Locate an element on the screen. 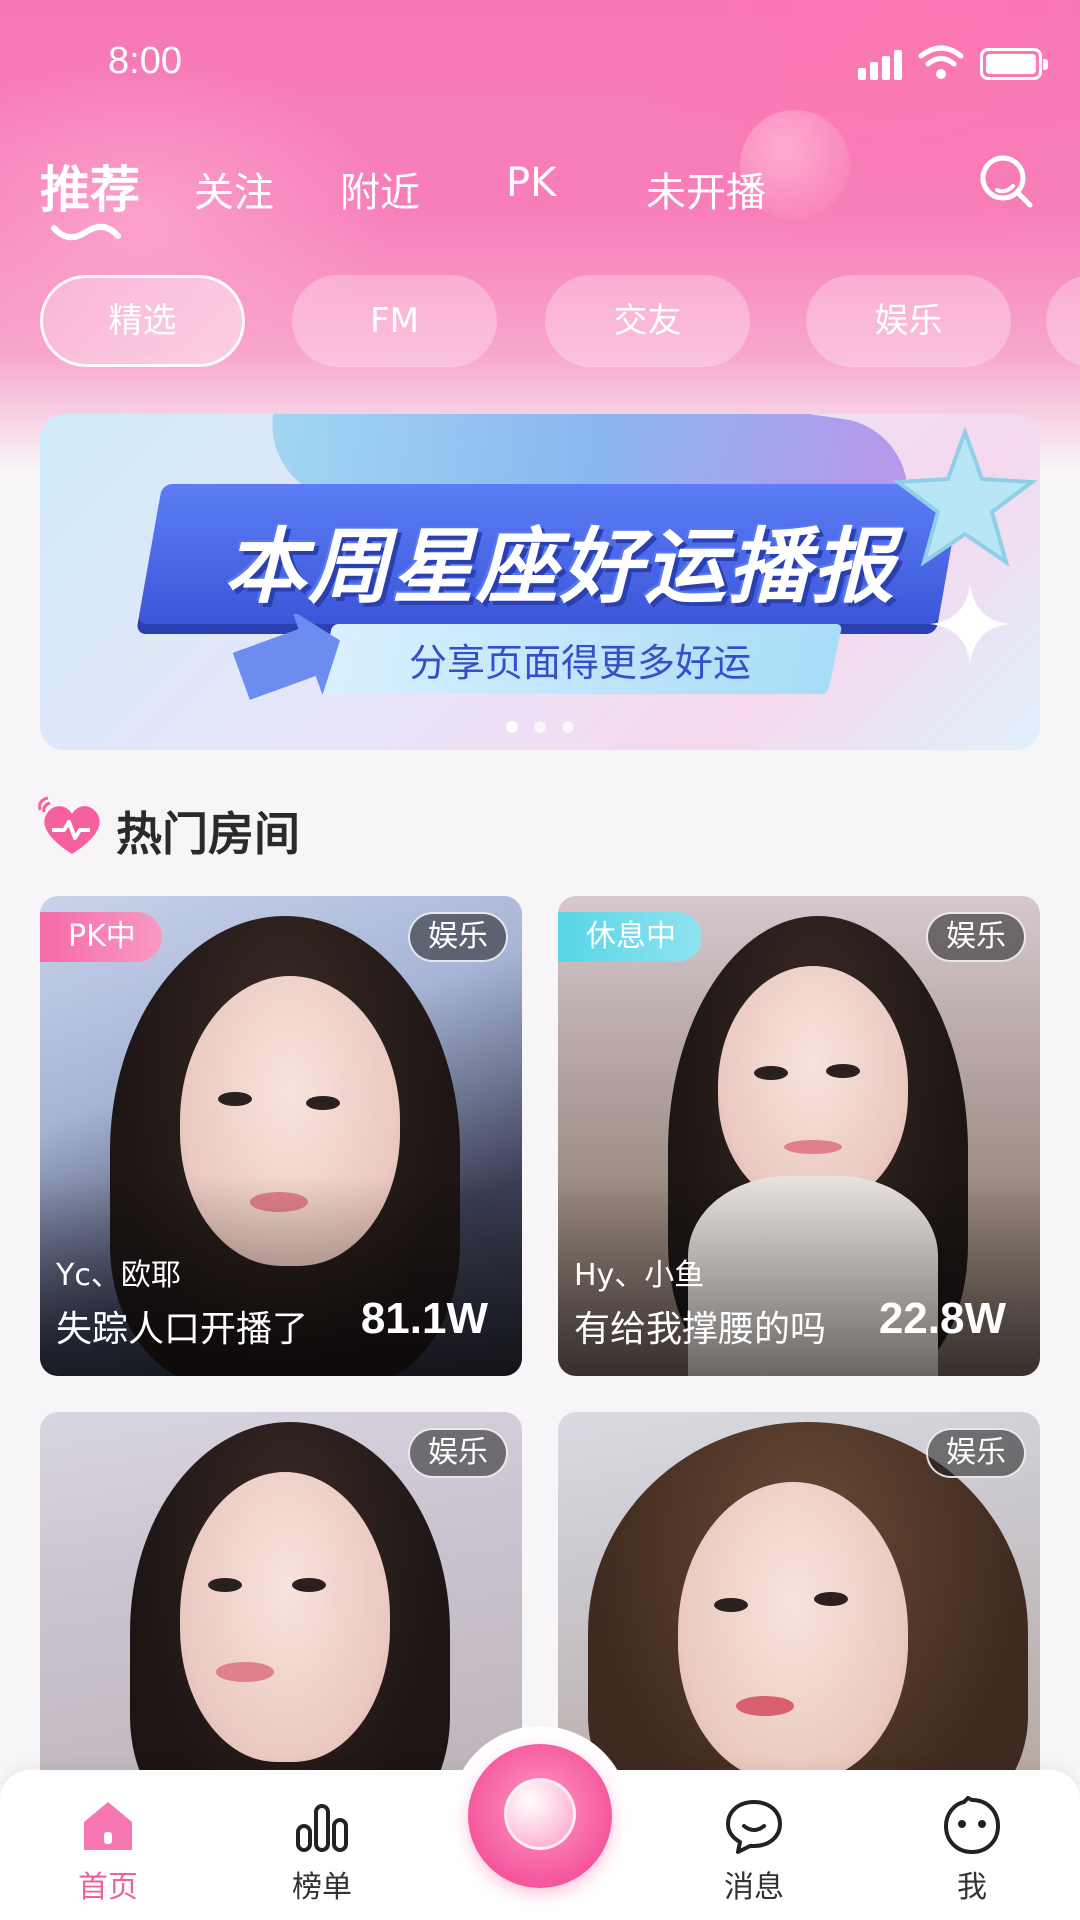  bar-chart-icon is located at coordinates (322, 1828).